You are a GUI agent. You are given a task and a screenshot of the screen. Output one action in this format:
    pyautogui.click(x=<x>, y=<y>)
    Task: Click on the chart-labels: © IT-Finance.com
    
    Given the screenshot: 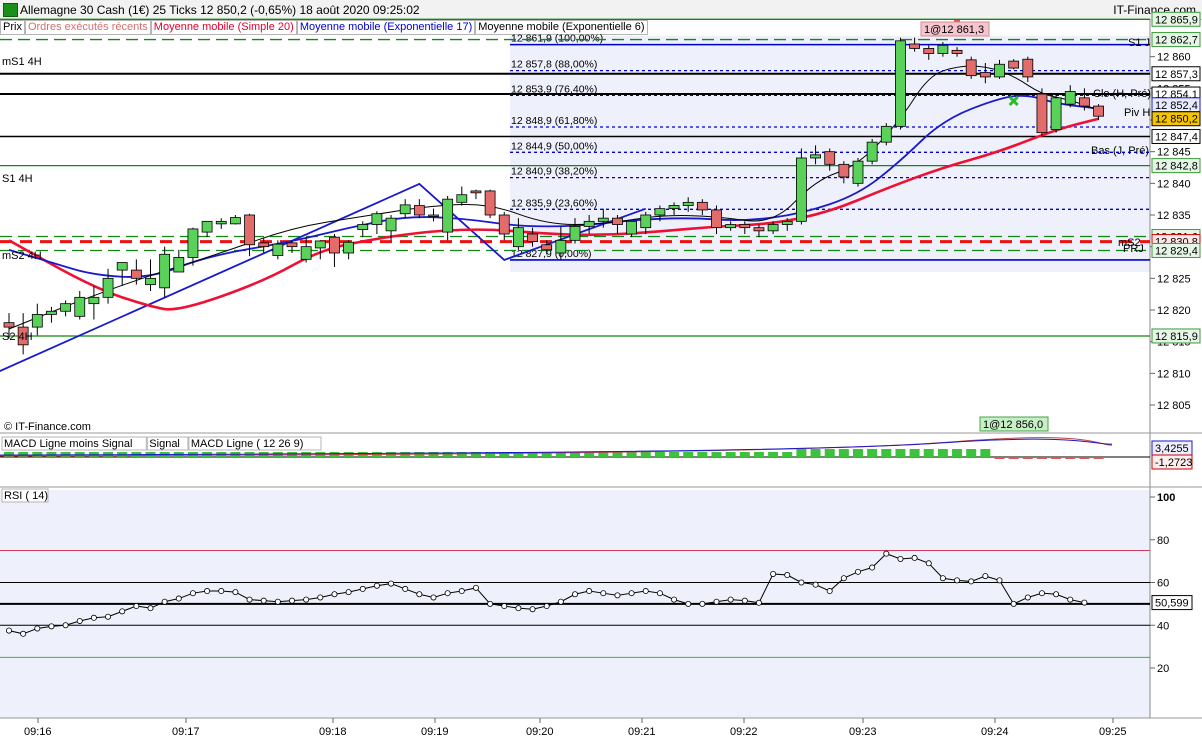 What is the action you would take?
    pyautogui.click(x=47, y=427)
    